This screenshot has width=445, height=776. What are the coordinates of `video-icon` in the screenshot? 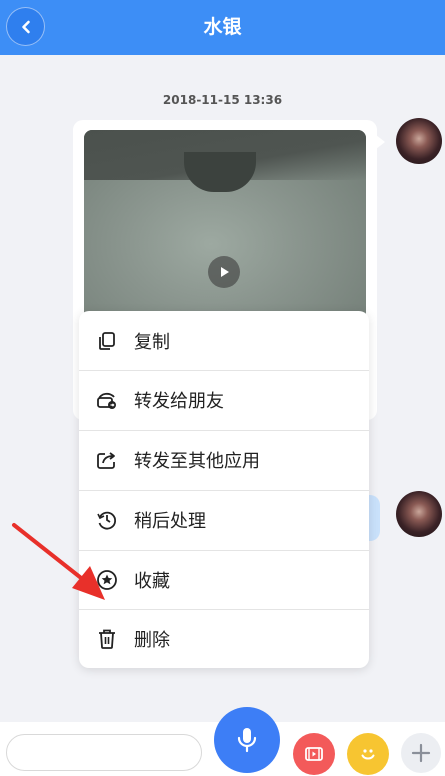 It's located at (314, 754).